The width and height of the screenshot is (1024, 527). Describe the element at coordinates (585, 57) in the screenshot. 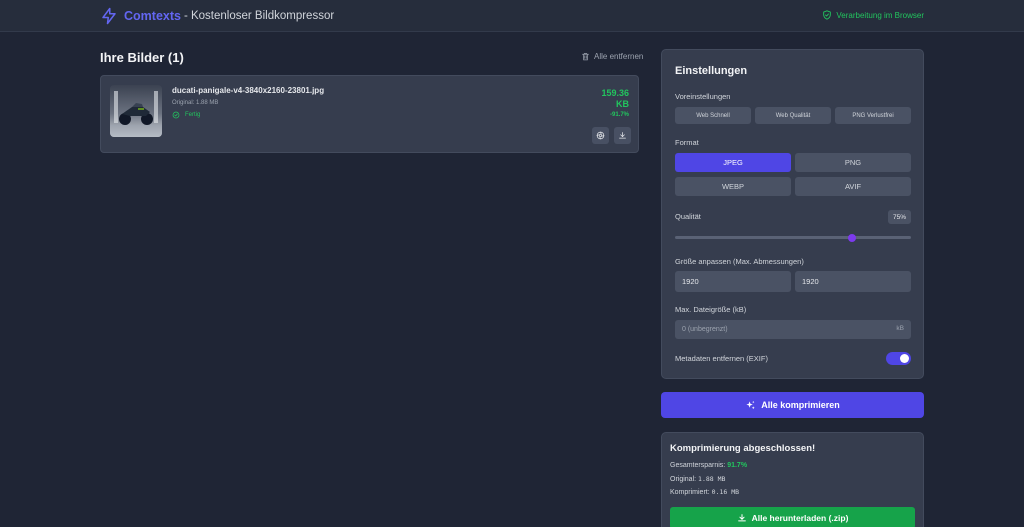

I see `trash-icon` at that location.